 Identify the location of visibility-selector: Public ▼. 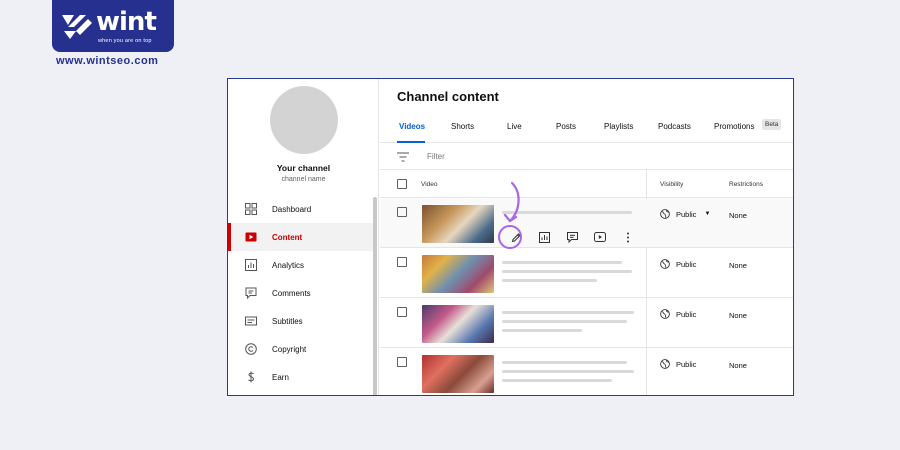
(685, 214).